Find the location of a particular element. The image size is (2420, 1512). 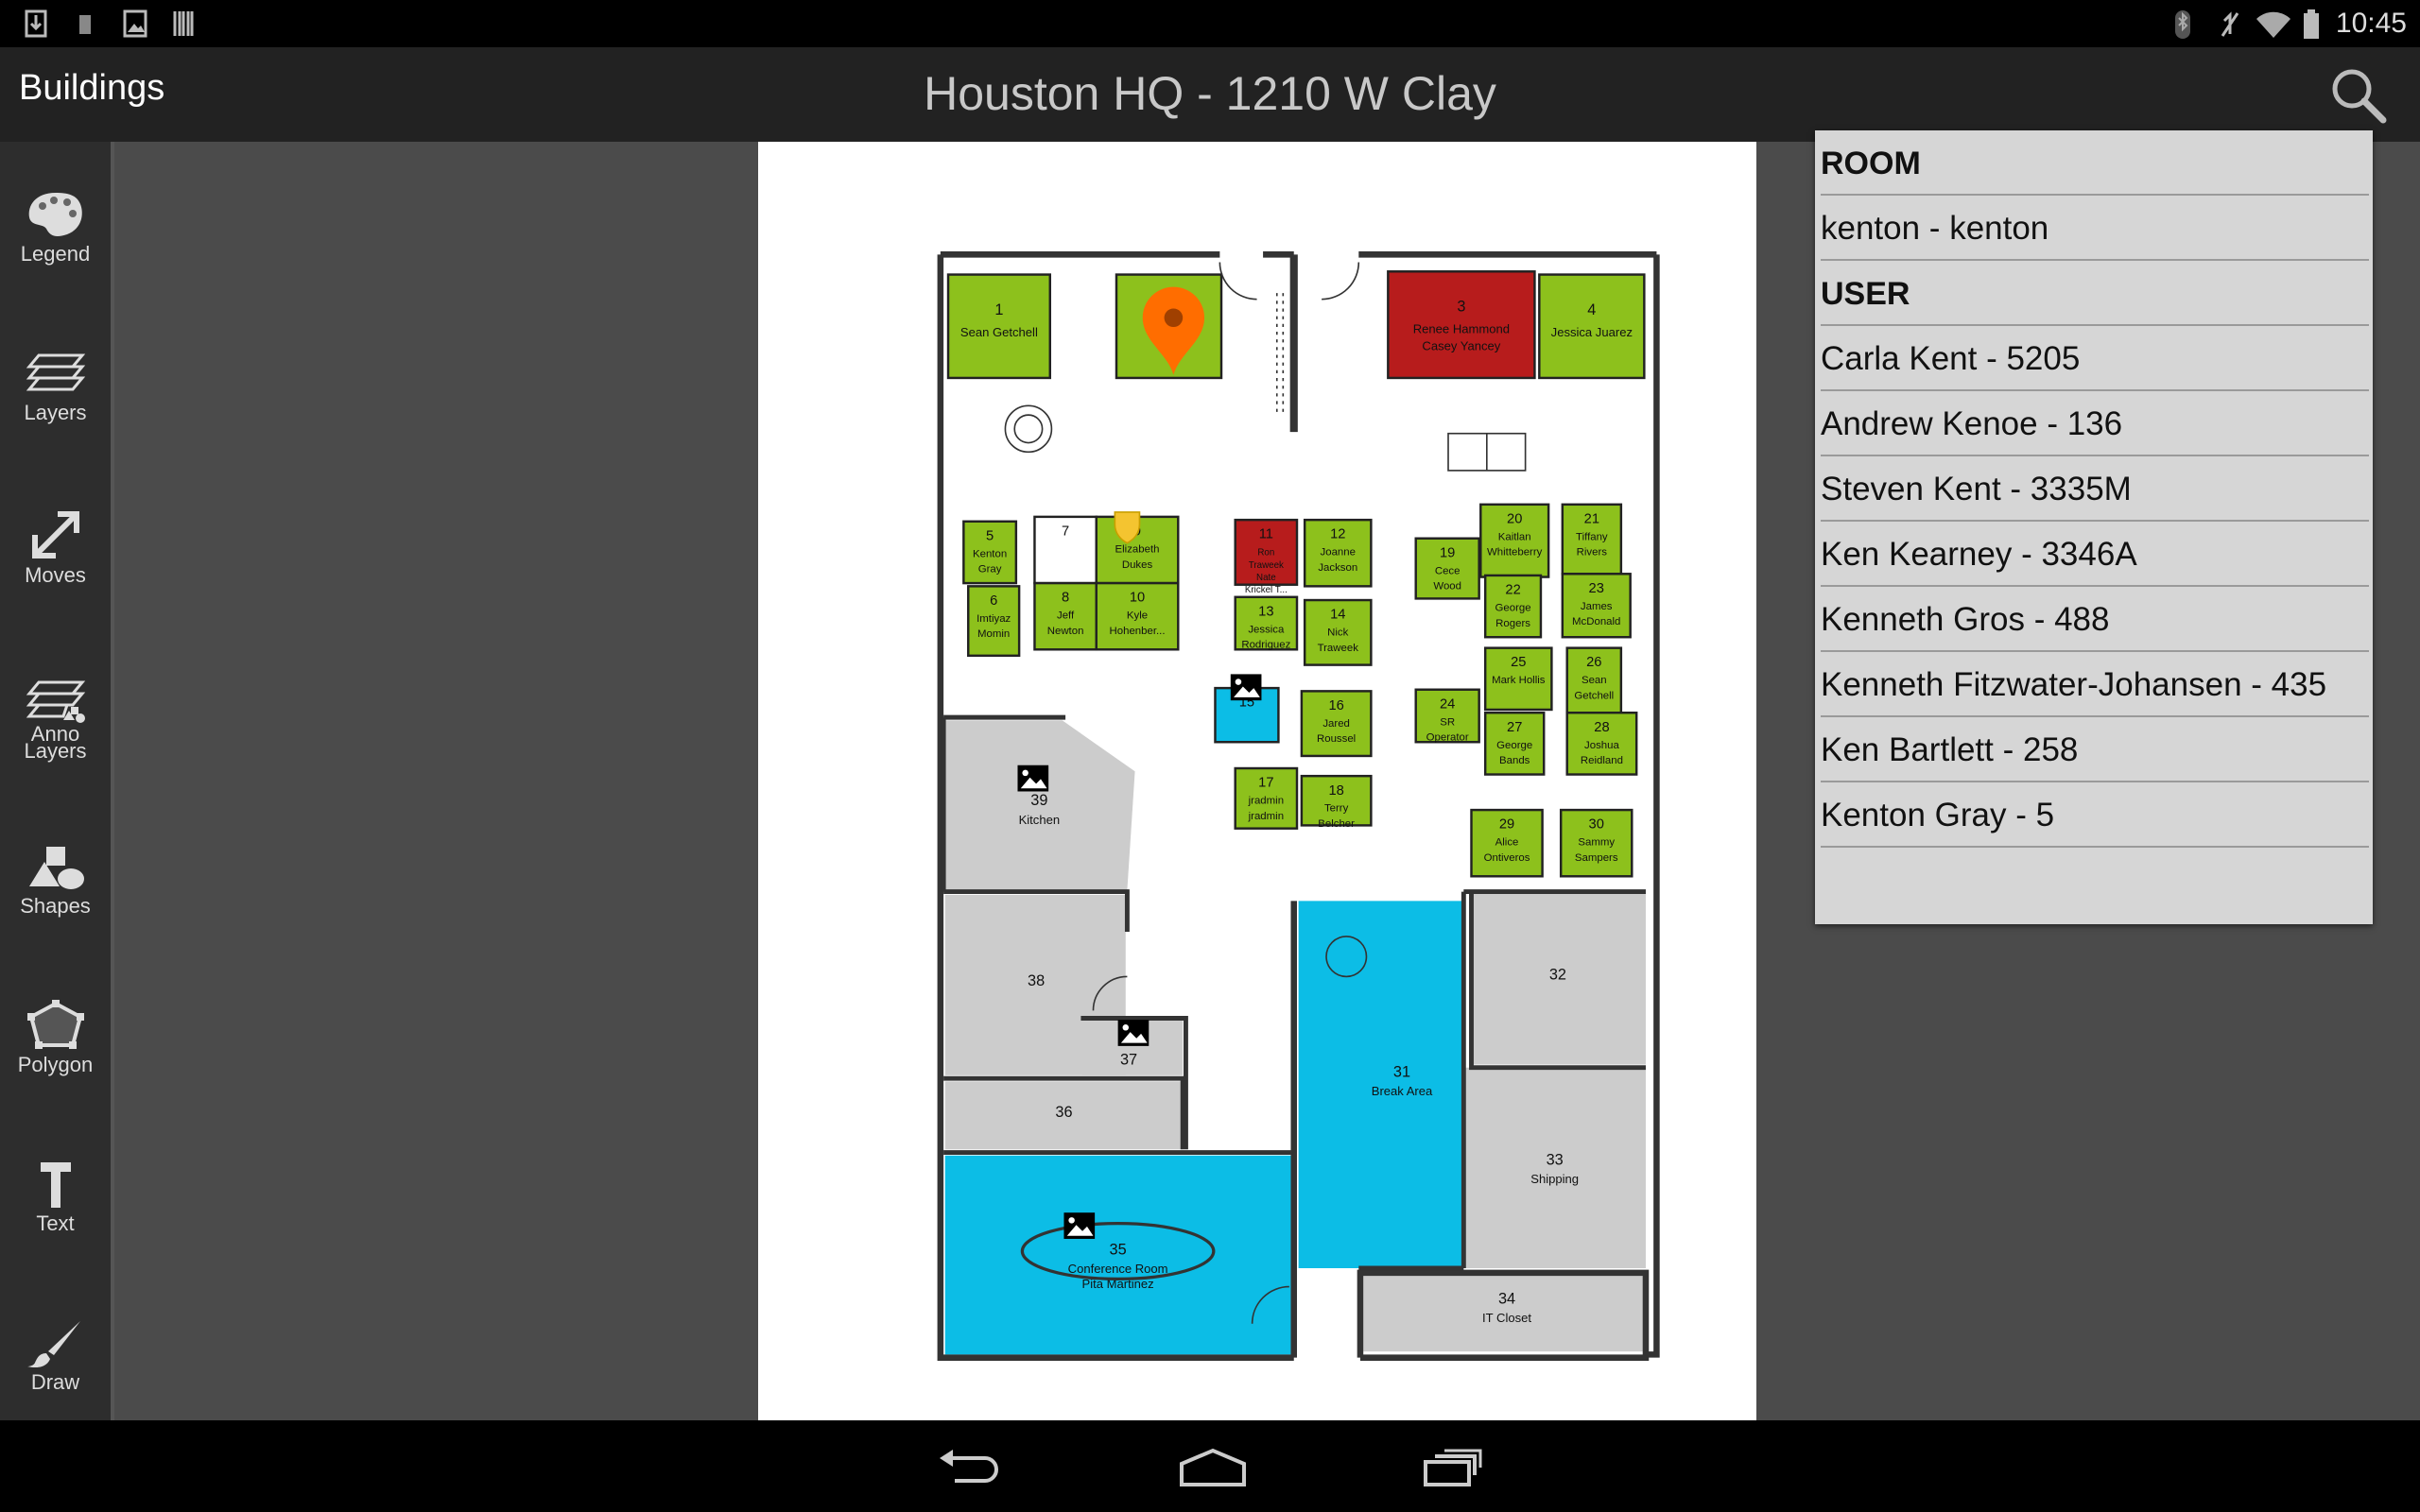

back-icon is located at coordinates (969, 1467).